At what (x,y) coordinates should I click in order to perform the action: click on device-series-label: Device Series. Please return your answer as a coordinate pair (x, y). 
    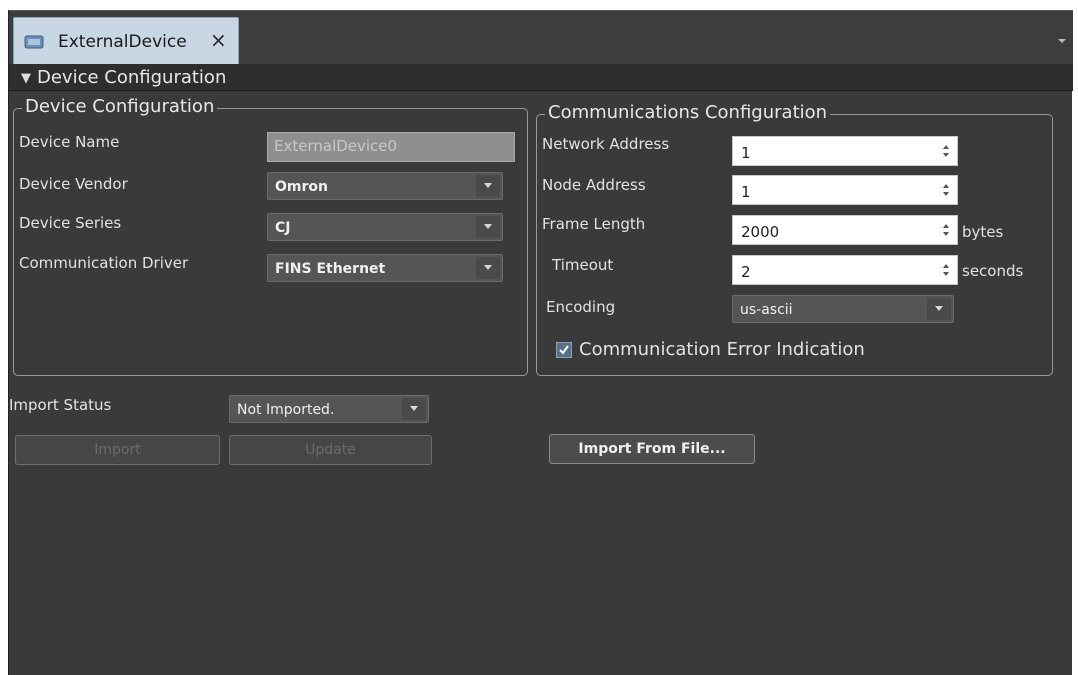
    Looking at the image, I should click on (70, 223).